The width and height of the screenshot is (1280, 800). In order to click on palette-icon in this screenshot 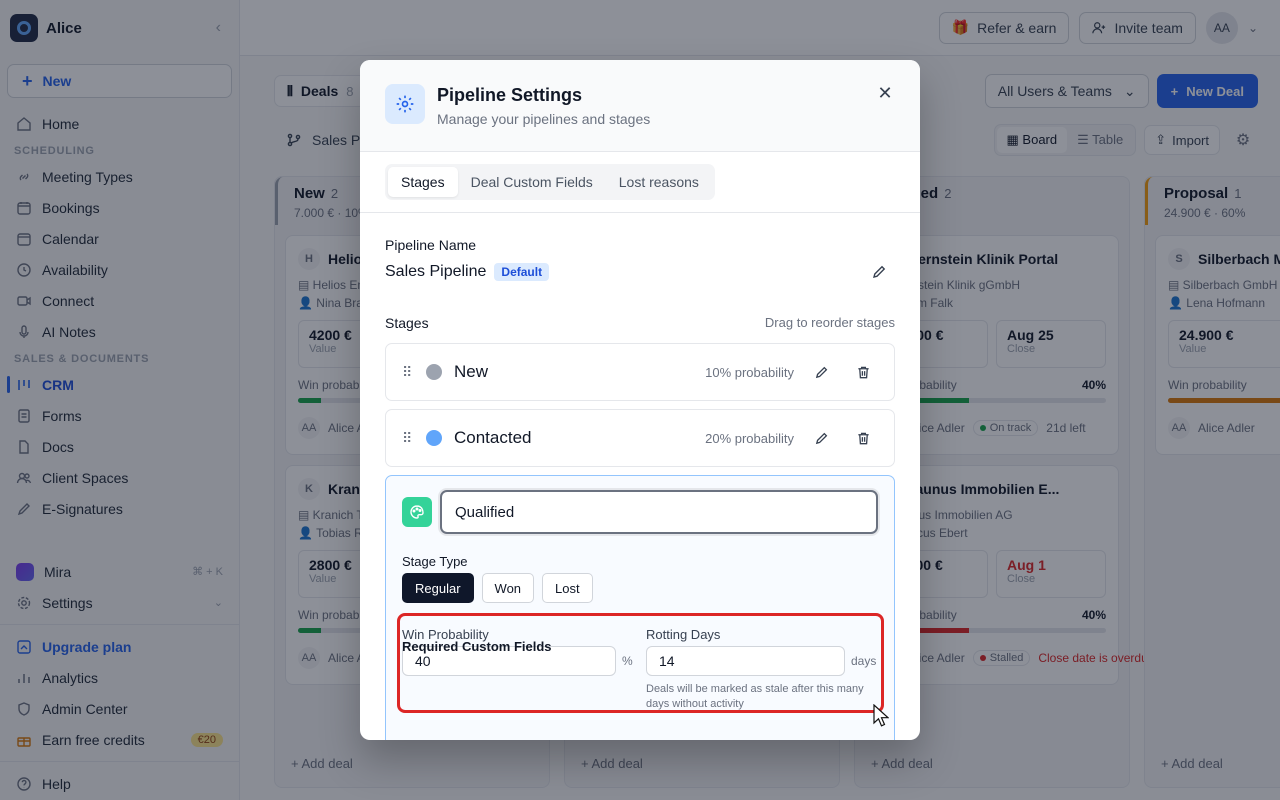, I will do `click(417, 512)`.